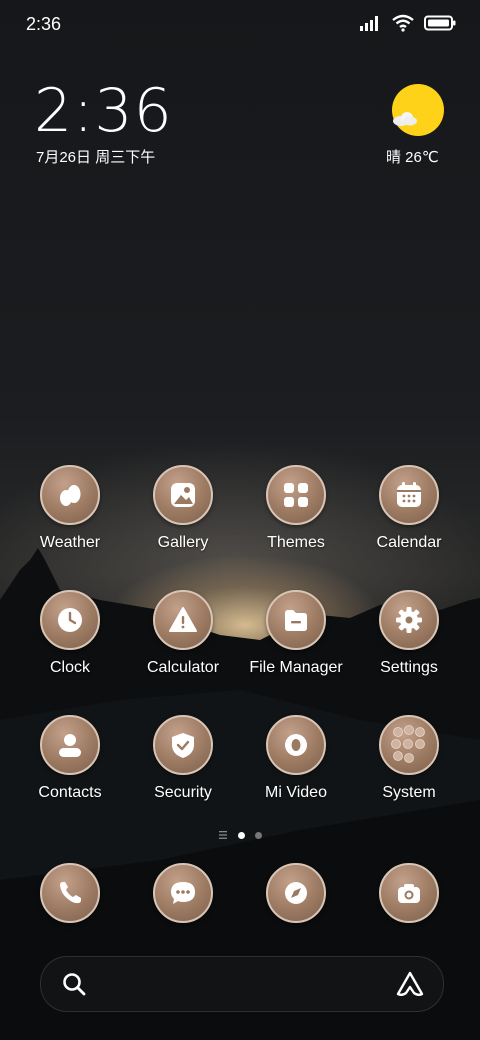 This screenshot has width=480, height=1040. Describe the element at coordinates (183, 745) in the screenshot. I see `security-icon` at that location.